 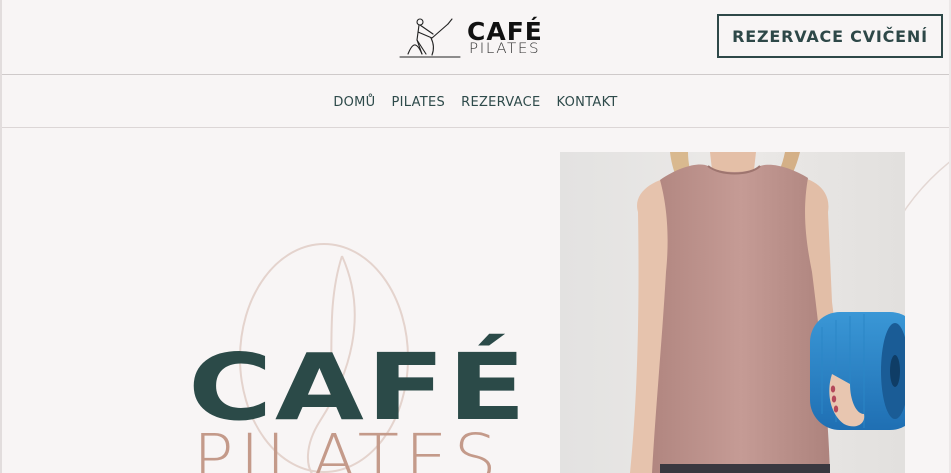 I want to click on book-class-button: REZERVACE CVIČENÍ, so click(x=830, y=36).